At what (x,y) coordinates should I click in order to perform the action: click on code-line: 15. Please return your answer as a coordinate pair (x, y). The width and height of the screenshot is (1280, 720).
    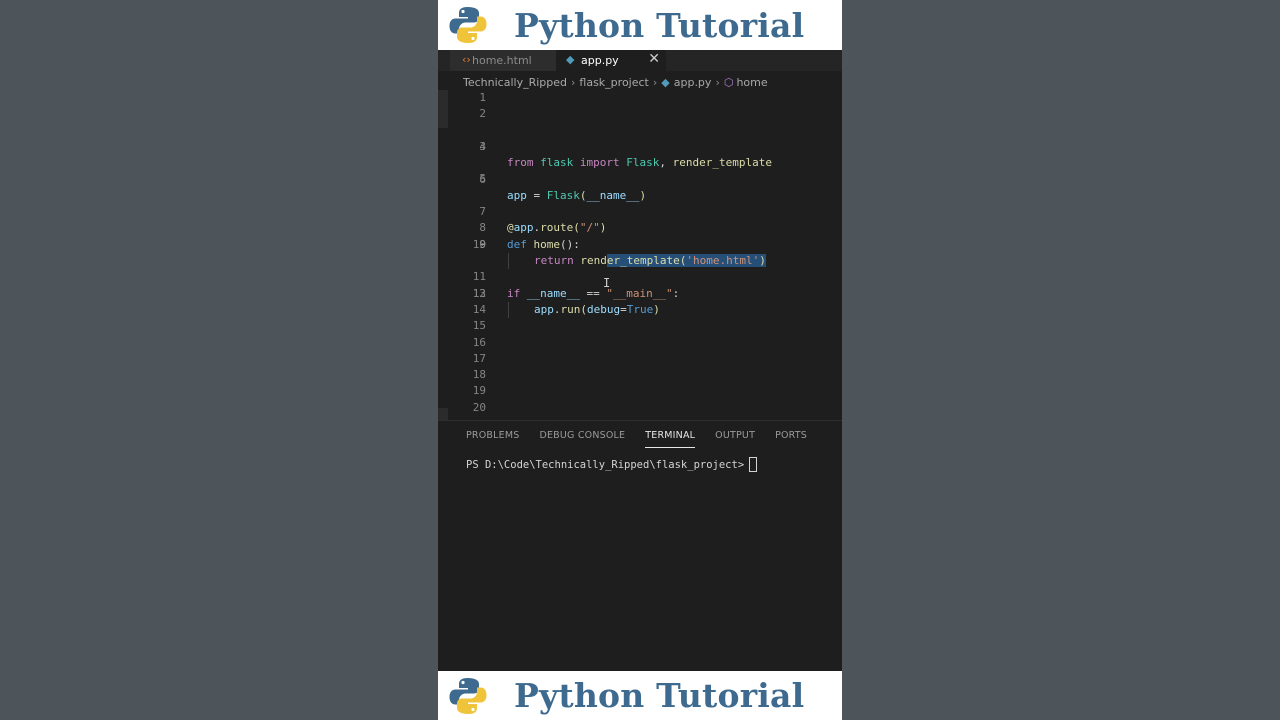
    Looking at the image, I should click on (640, 326).